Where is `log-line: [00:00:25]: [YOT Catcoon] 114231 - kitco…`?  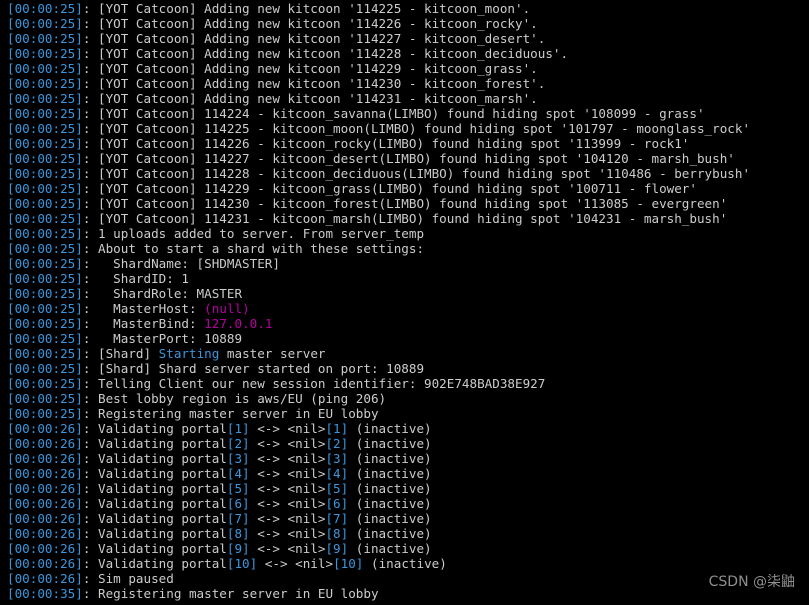 log-line: [00:00:25]: [YOT Catcoon] 114231 - kitco… is located at coordinates (378, 218).